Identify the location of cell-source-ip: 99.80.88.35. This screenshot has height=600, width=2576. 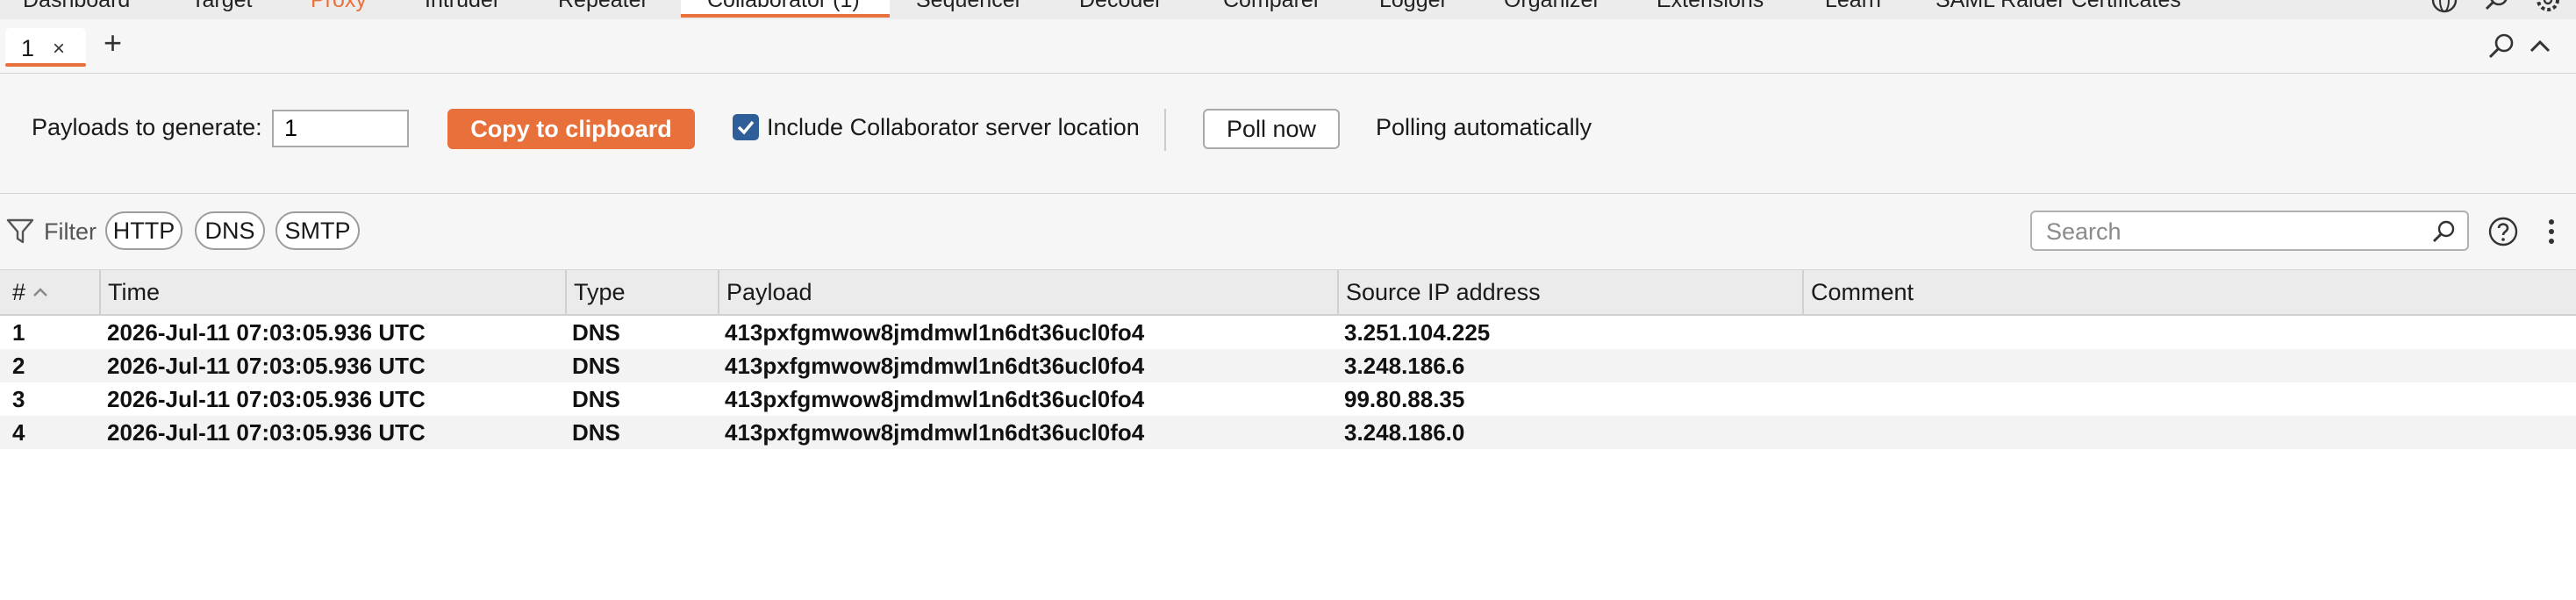
(1404, 399).